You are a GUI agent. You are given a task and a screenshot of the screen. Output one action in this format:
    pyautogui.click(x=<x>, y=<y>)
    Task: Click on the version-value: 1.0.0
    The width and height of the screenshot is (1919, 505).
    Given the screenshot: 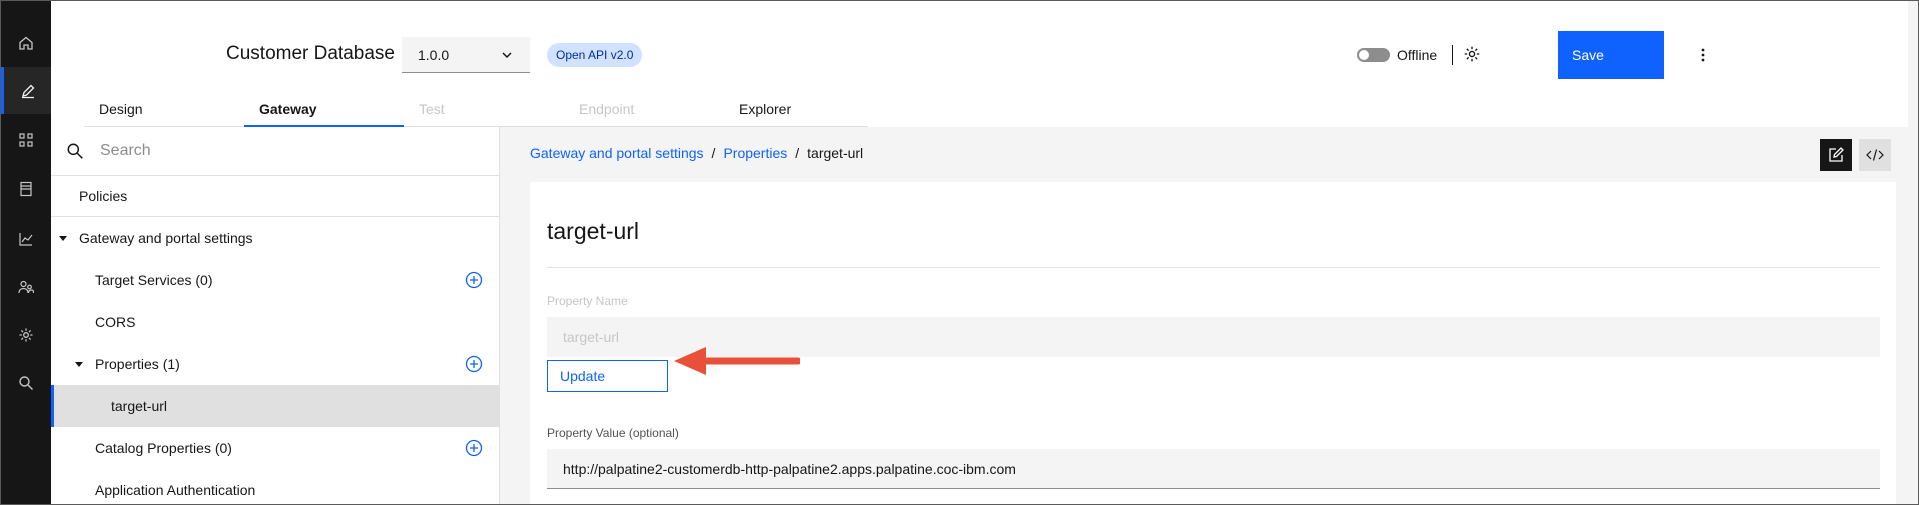 What is the action you would take?
    pyautogui.click(x=434, y=54)
    